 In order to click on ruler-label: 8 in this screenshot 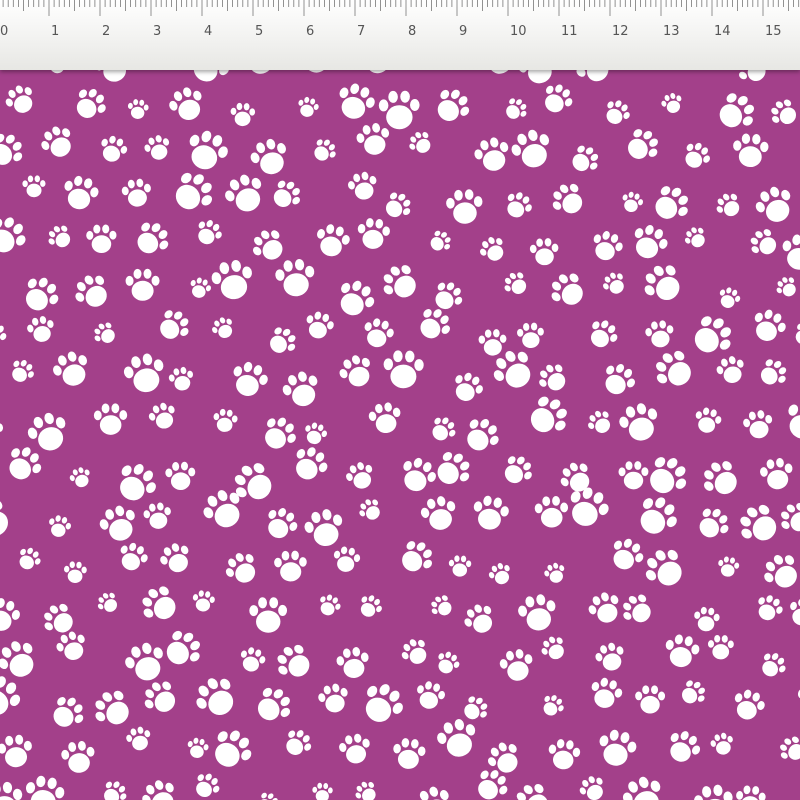, I will do `click(412, 31)`.